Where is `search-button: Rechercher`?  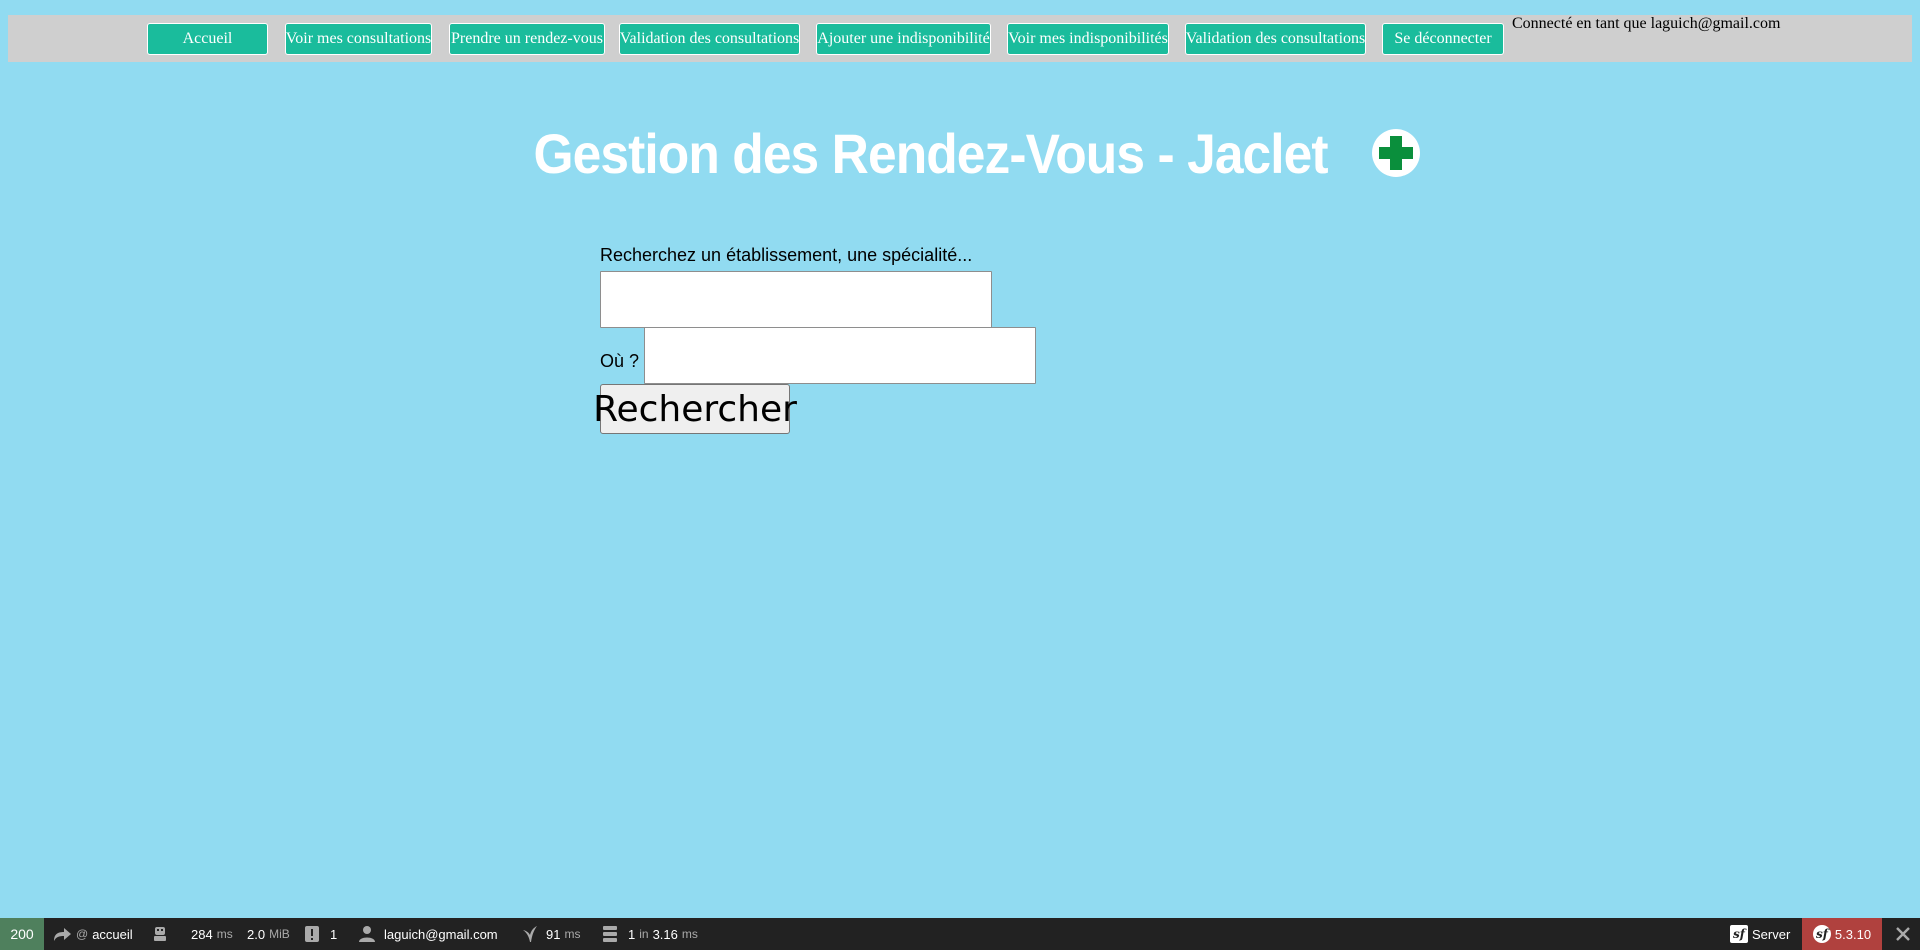
search-button: Rechercher is located at coordinates (695, 409).